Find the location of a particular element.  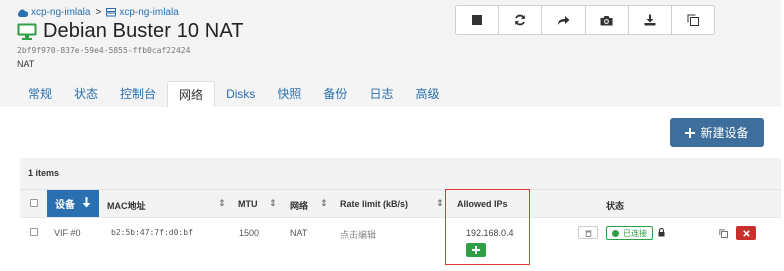

sort-down-icon is located at coordinates (86, 202).